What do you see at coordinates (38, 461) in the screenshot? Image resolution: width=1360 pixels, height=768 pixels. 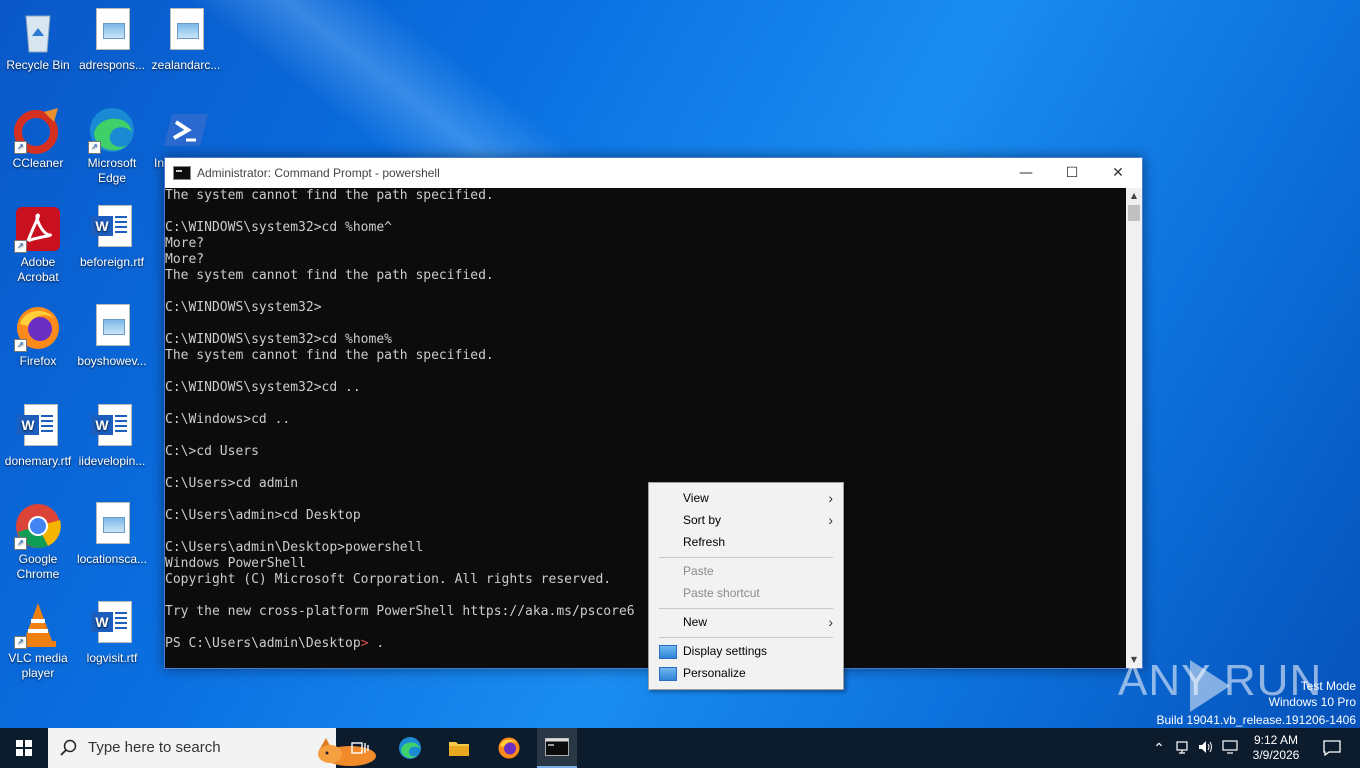 I see `desktop-icon-label: donemary.rtf` at bounding box center [38, 461].